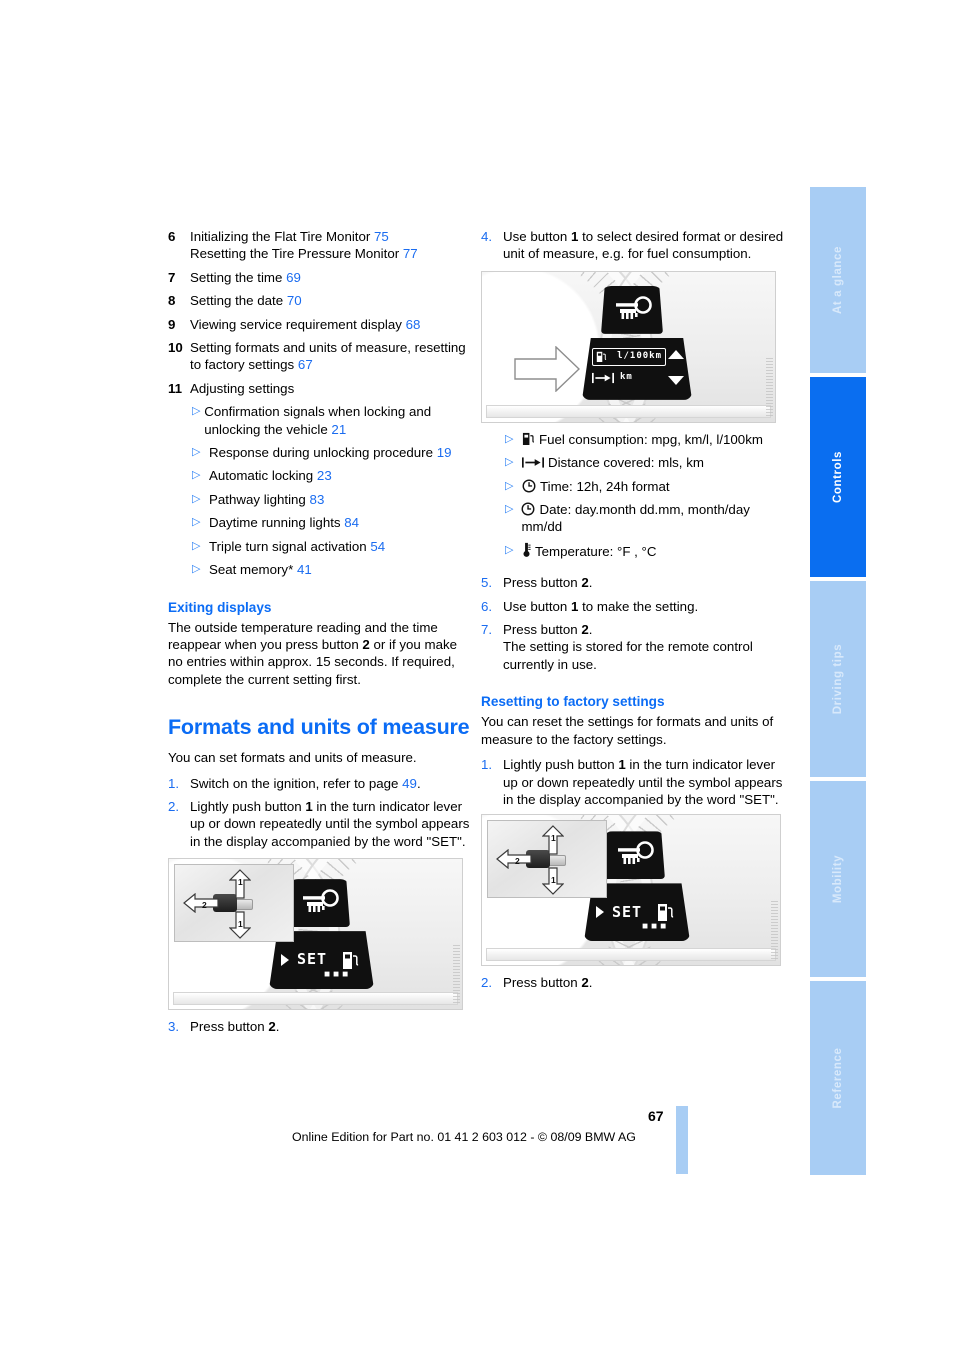  I want to click on page-ref: 19, so click(444, 452).